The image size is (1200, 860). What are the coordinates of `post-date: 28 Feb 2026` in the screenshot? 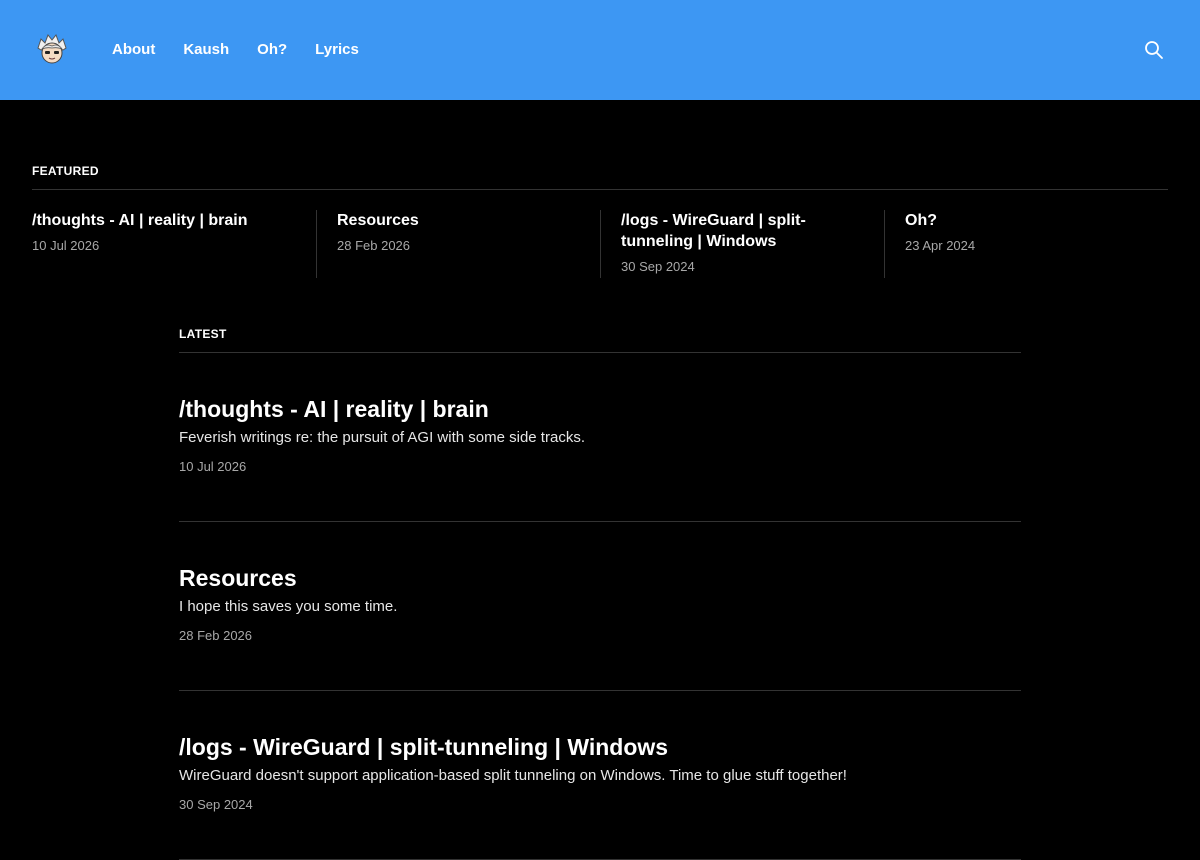 It's located at (216, 635).